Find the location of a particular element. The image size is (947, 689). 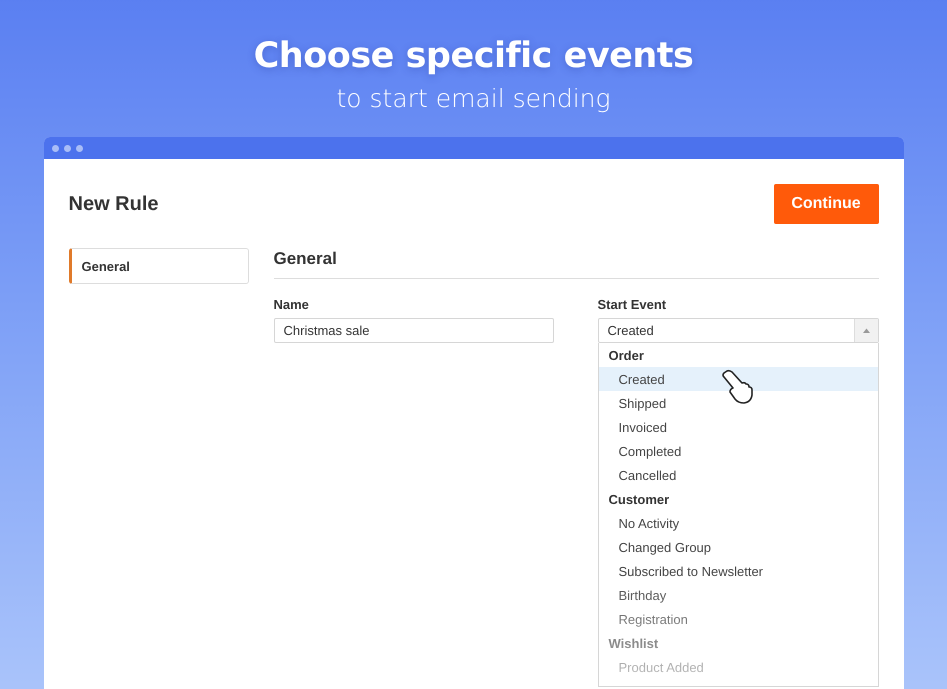

dropdown-option: Registration is located at coordinates (738, 619).